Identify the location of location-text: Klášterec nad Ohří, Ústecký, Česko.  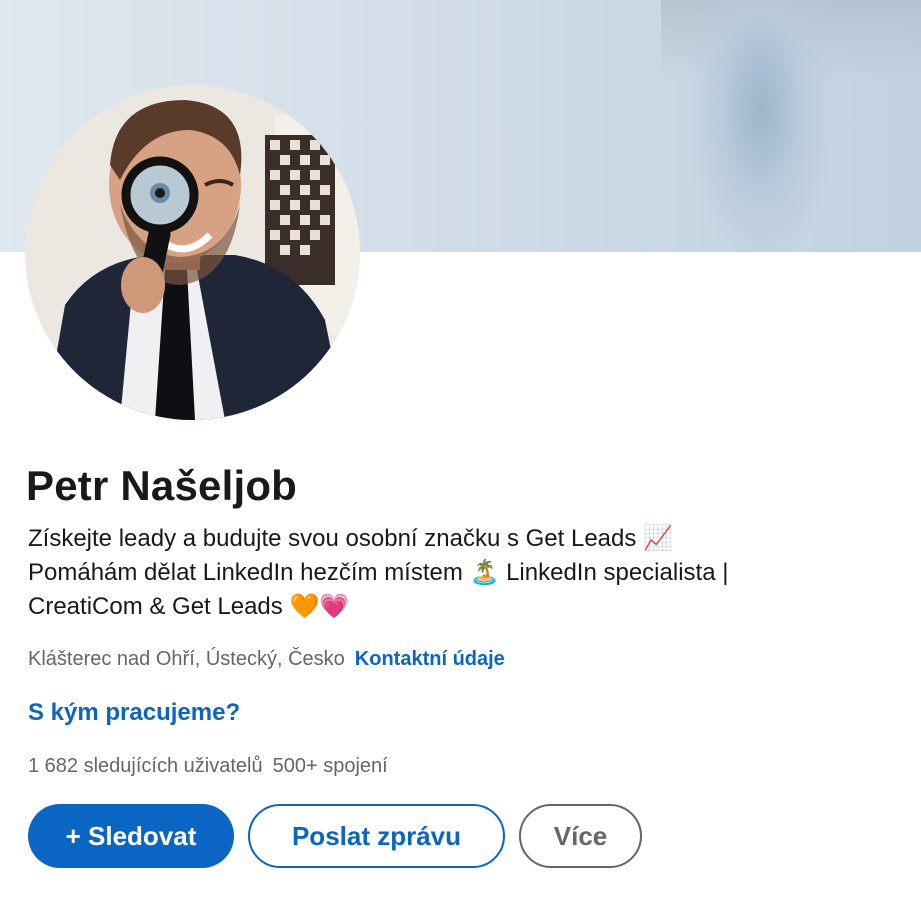
(186, 659).